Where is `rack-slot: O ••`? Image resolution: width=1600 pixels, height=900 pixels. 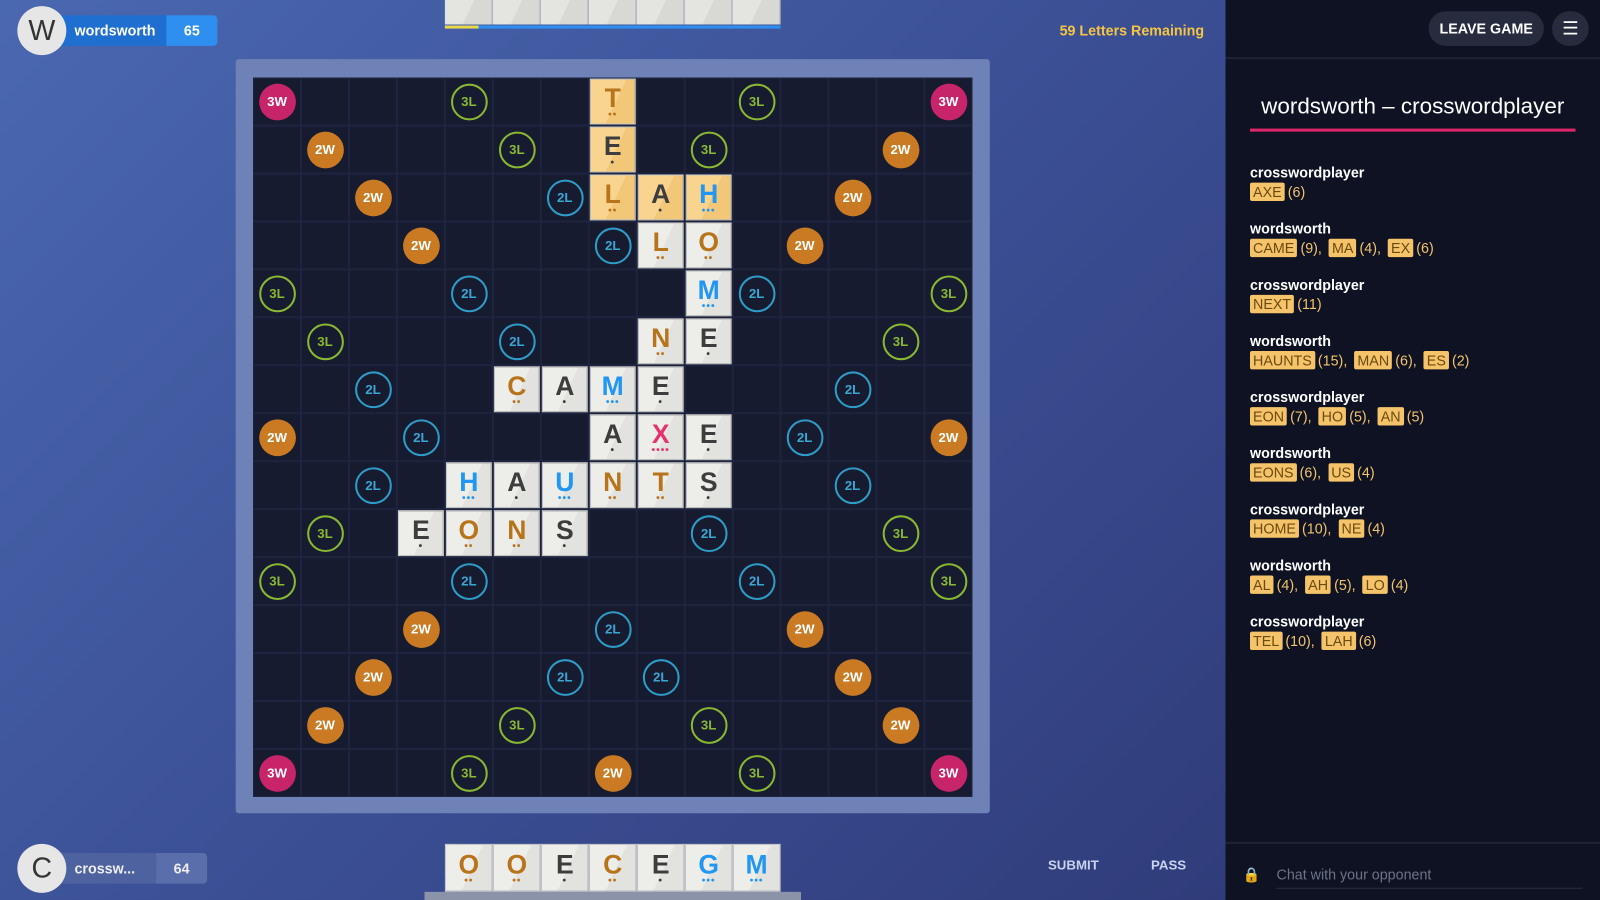
rack-slot: O •• is located at coordinates (516, 867).